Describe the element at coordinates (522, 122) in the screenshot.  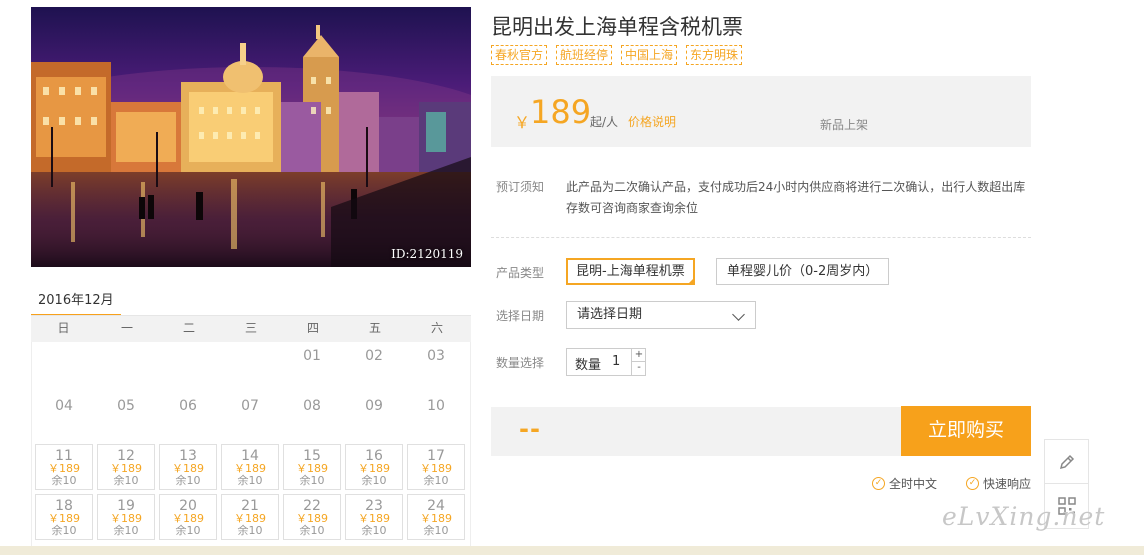
I see `currency-symbol: ￥` at that location.